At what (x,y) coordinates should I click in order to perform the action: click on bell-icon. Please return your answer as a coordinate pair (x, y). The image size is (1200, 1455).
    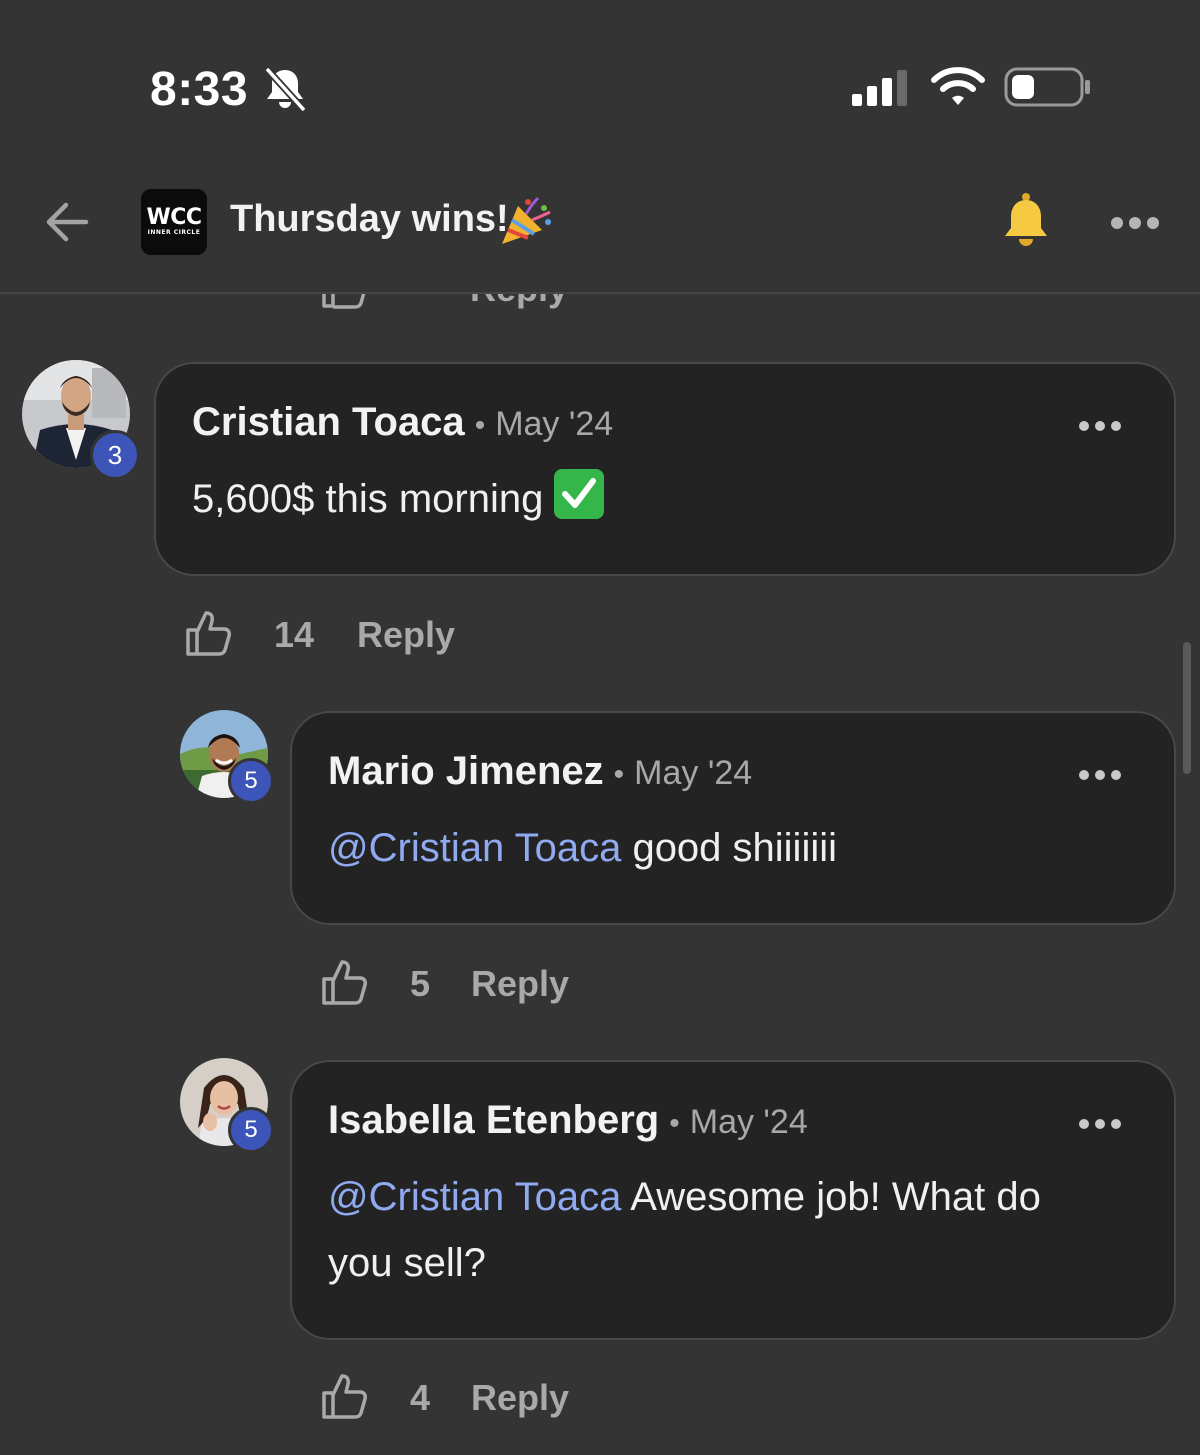
    Looking at the image, I should click on (1026, 221).